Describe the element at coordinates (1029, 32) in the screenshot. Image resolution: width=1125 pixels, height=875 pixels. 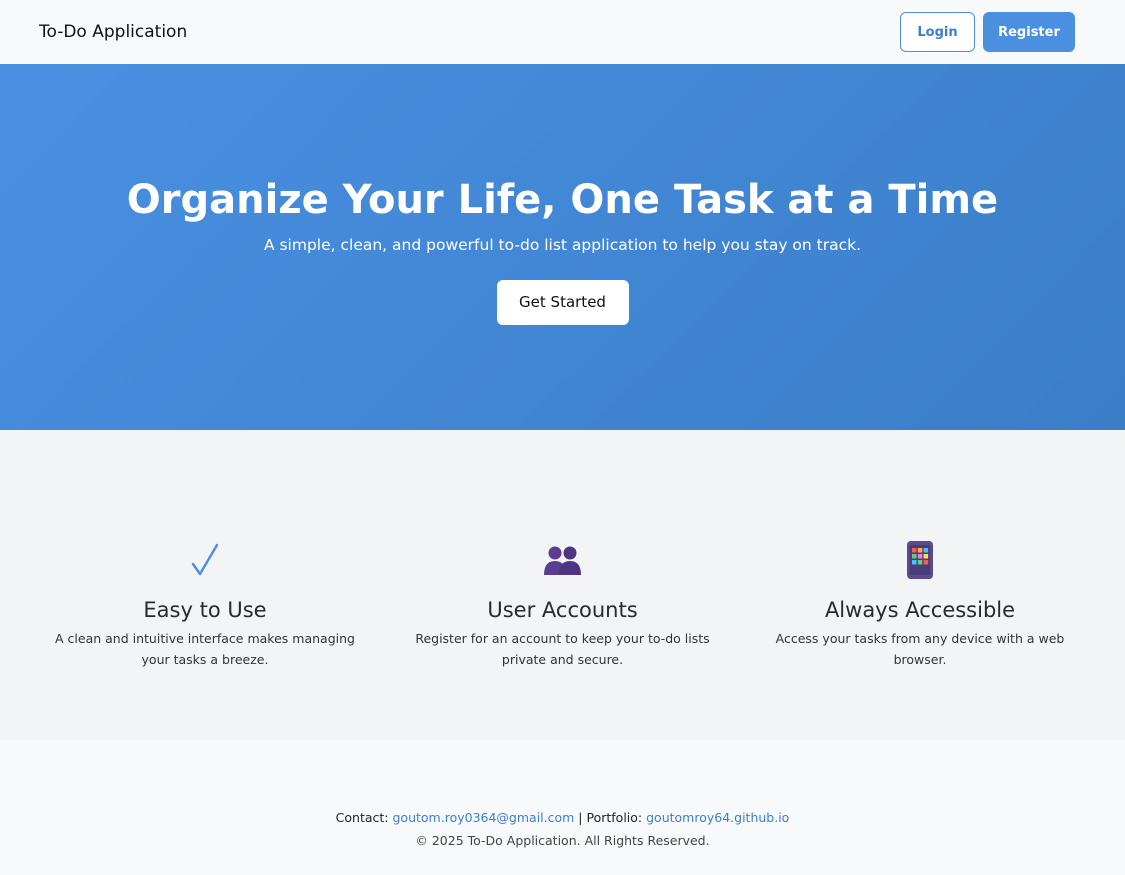
I see `register-button: Register` at that location.